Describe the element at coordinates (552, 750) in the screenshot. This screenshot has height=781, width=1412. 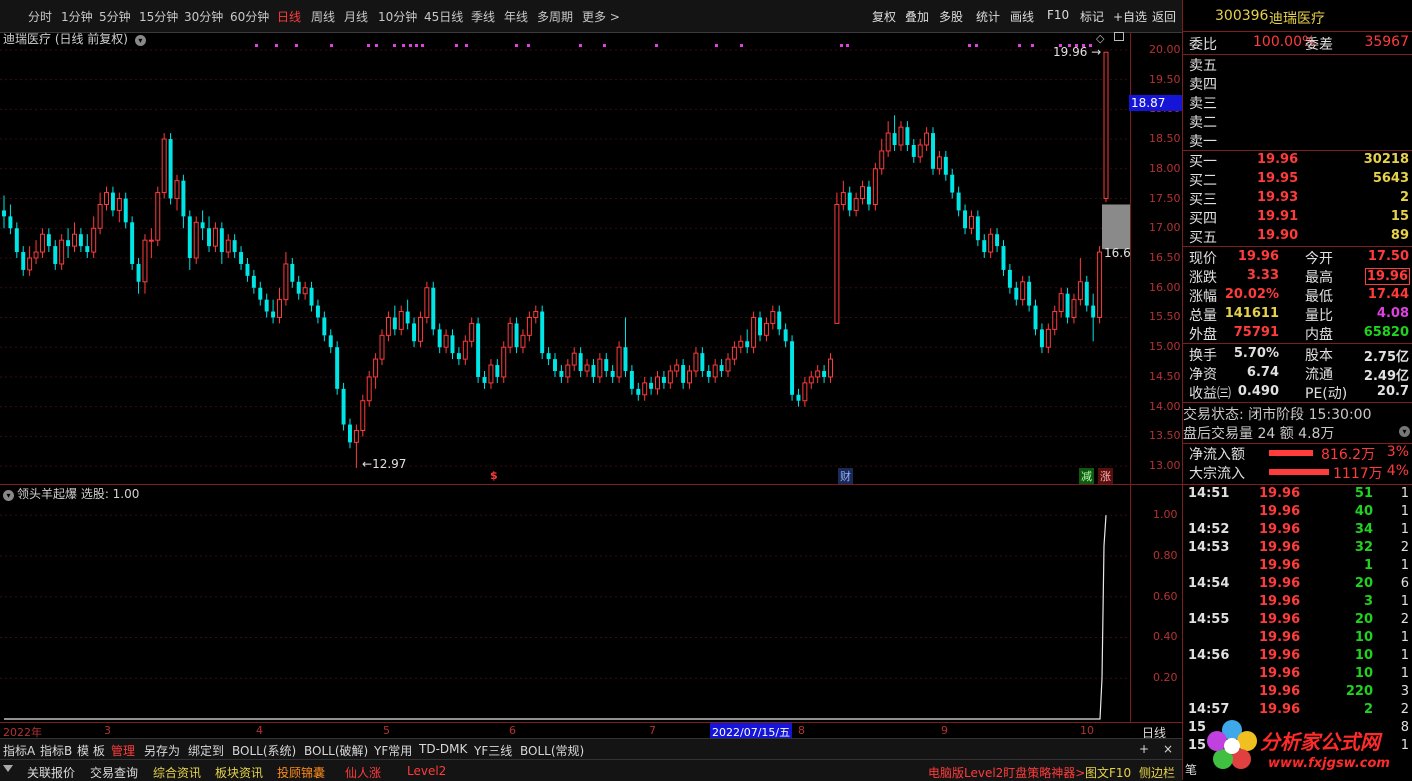
I see `tab-boll-regular: BOLL(常规)` at that location.